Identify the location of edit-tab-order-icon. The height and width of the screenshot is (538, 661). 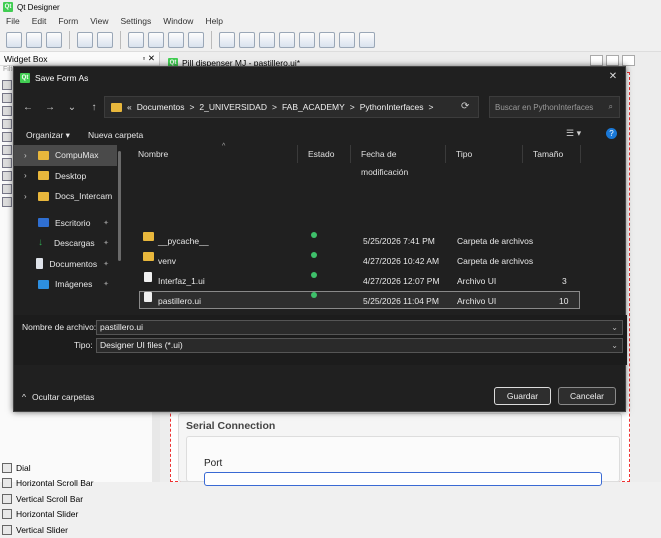
(196, 39).